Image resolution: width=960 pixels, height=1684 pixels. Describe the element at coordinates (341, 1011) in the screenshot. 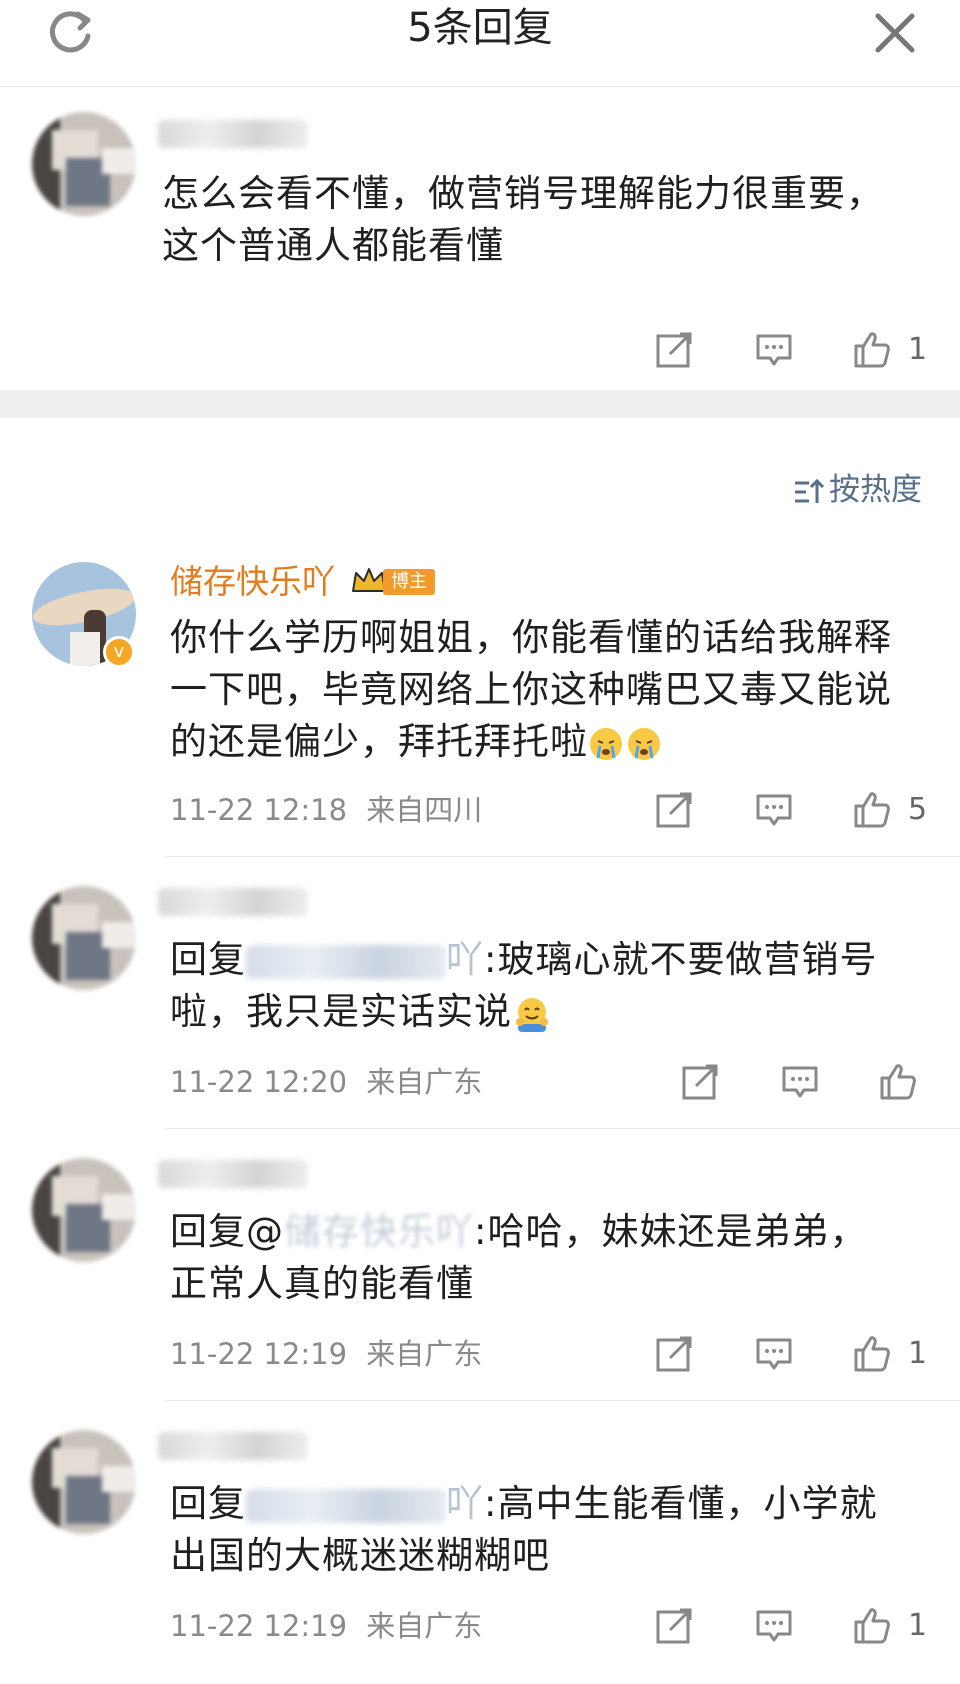

I see `reply-line-text: 啦，我只是实话实说` at that location.